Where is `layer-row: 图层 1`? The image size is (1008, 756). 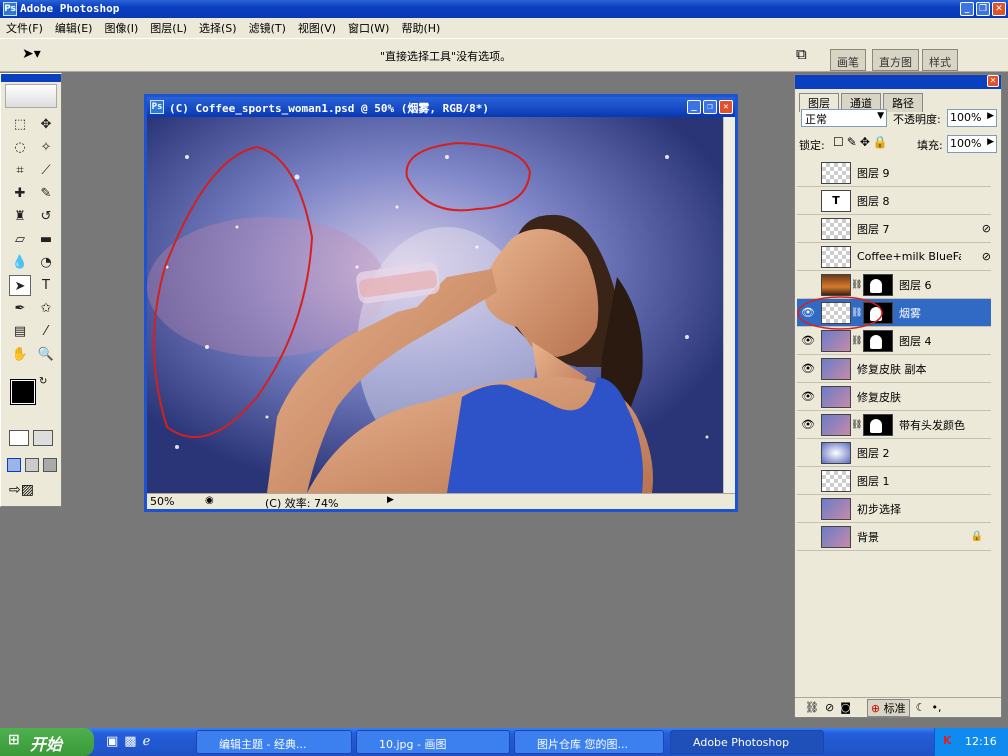 layer-row: 图层 1 is located at coordinates (894, 481).